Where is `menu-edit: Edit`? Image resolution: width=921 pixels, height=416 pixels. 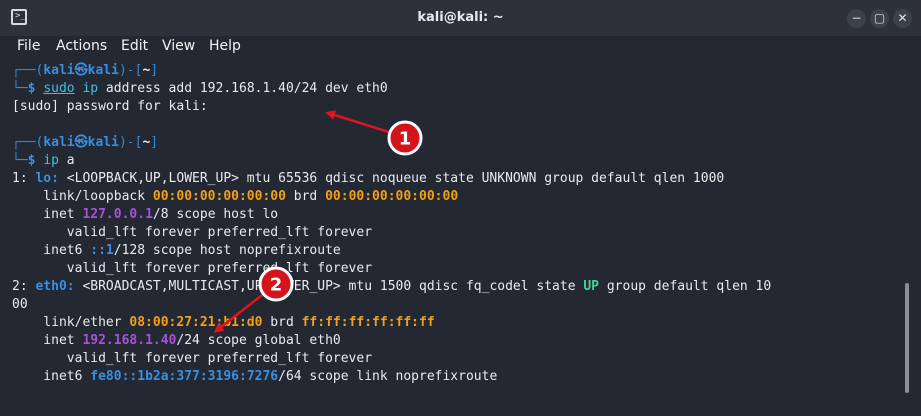
menu-edit: Edit is located at coordinates (134, 46).